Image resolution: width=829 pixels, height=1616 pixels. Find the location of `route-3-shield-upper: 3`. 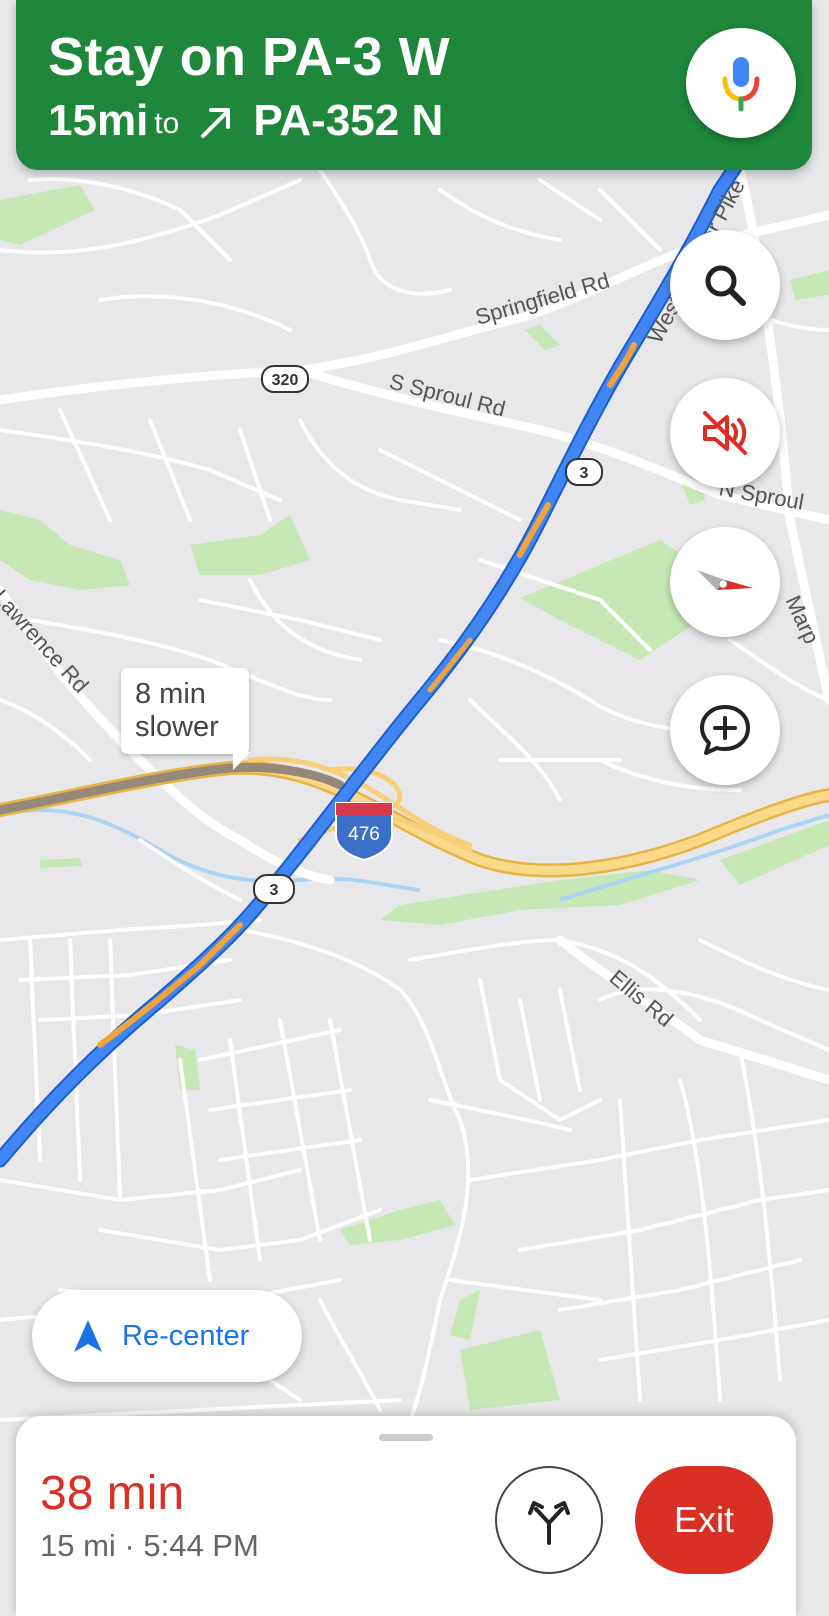

route-3-shield-upper: 3 is located at coordinates (584, 472).